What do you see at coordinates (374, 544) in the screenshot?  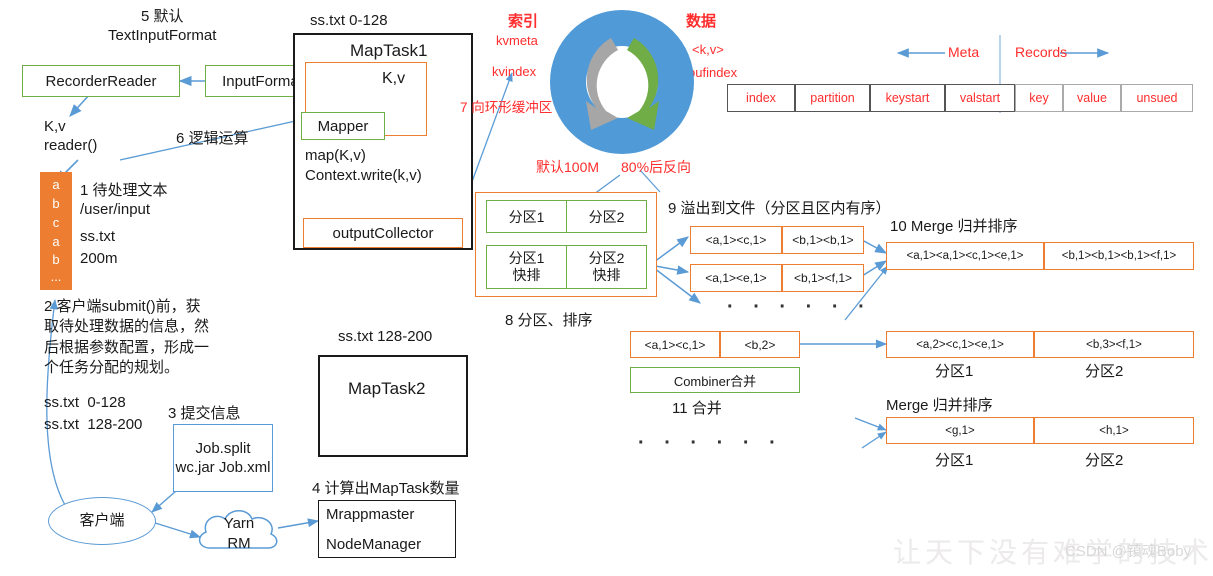 I see `nodemanager-label: NodeManager` at bounding box center [374, 544].